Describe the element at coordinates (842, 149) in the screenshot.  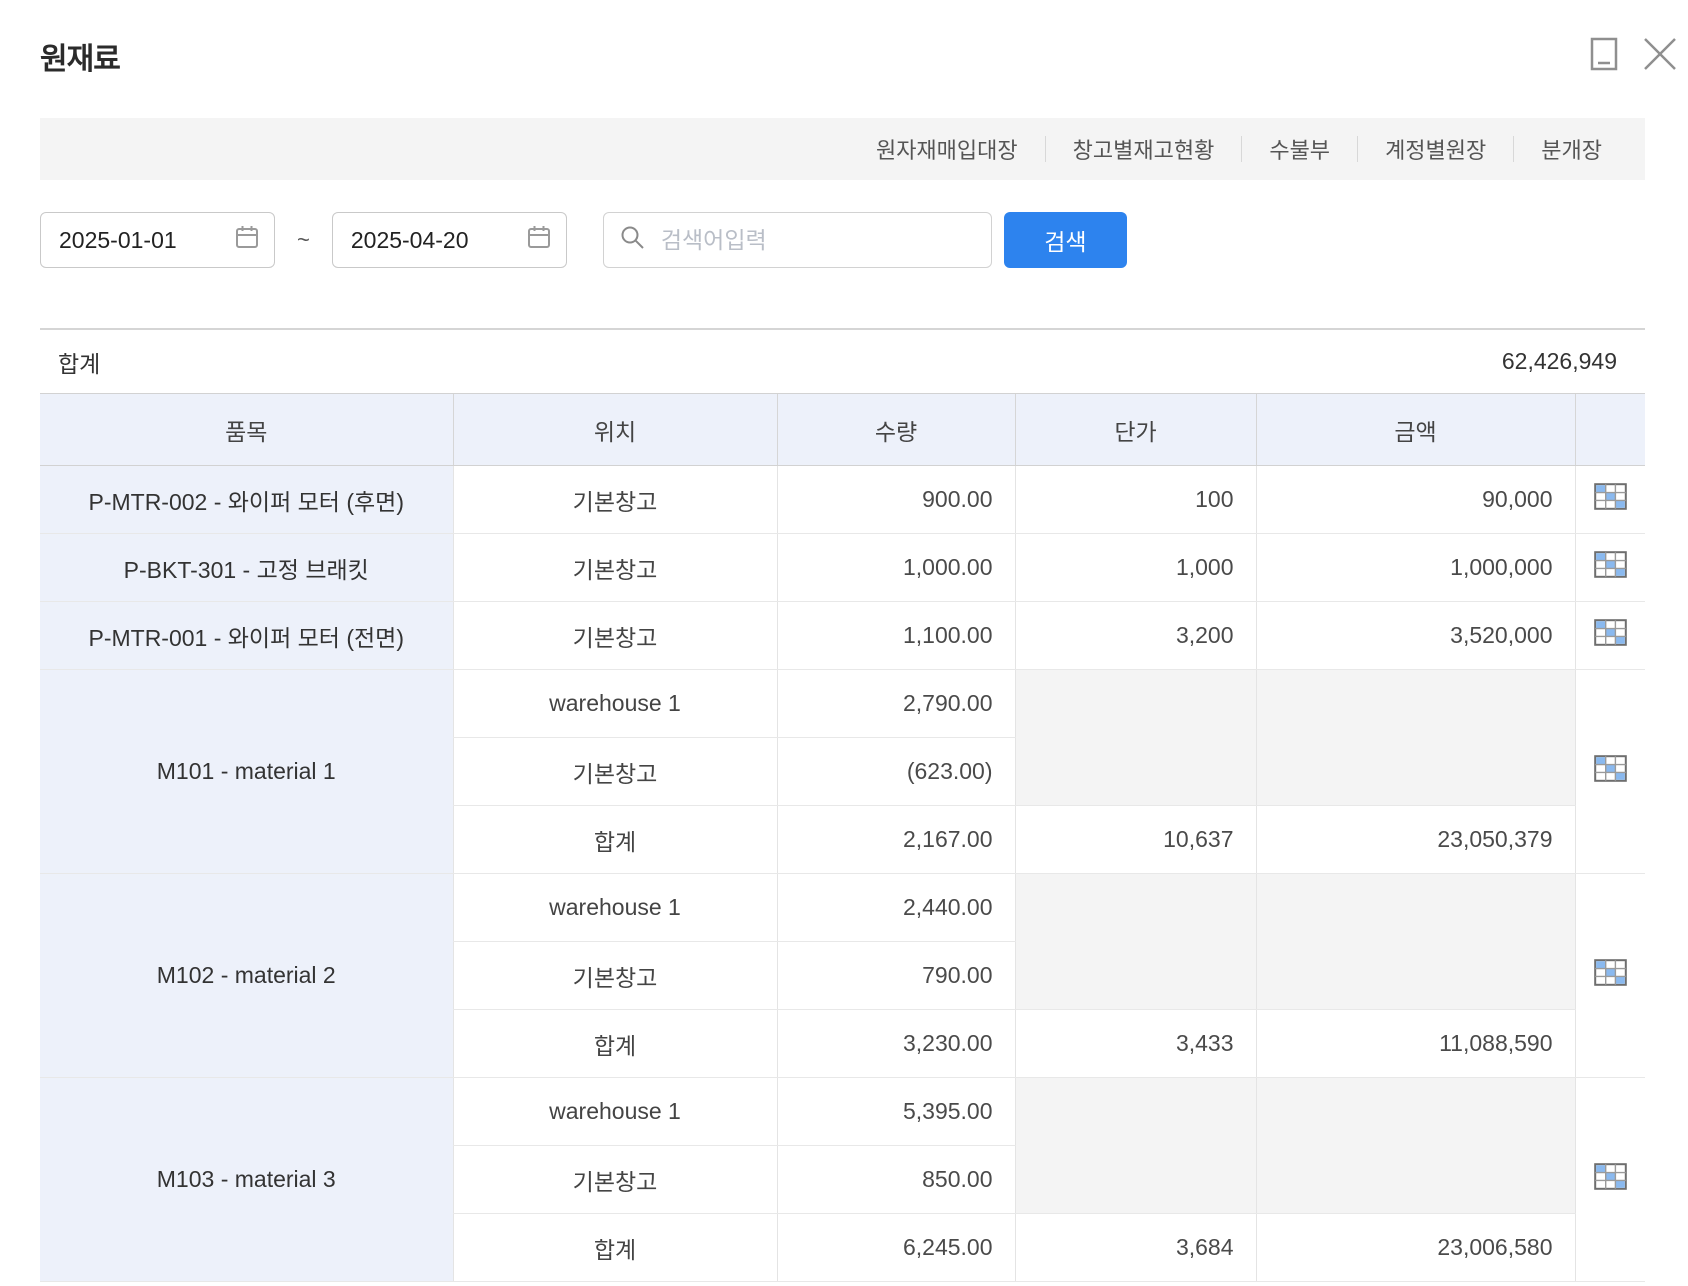
I see `report-links-bar: 원자재매입대장 창고별재고현황 수불부 계정별원장 분개장` at that location.